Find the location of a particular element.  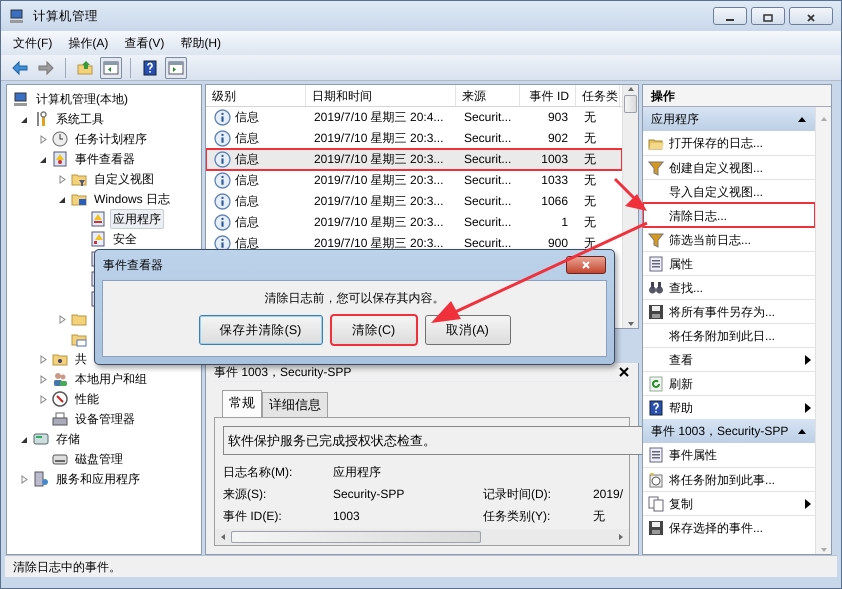

action-item: 刷新 is located at coordinates (729, 383).